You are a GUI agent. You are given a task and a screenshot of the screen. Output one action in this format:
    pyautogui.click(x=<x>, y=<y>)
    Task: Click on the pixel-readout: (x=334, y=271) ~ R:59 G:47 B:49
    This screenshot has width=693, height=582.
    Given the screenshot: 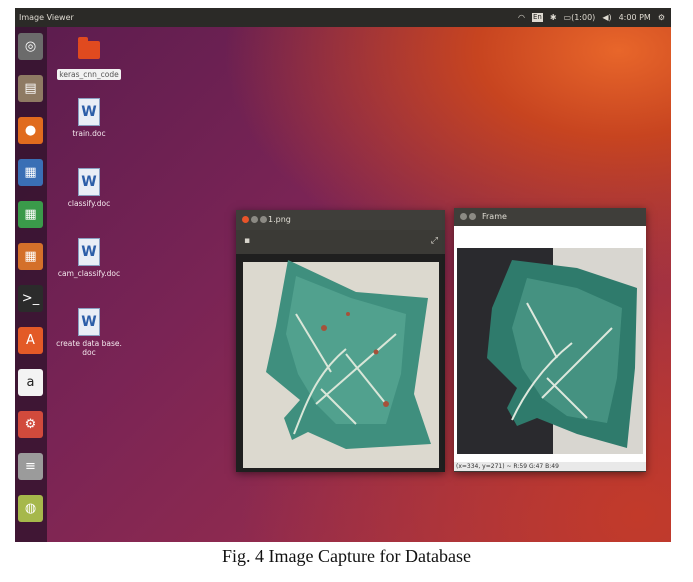 What is the action you would take?
    pyautogui.click(x=550, y=466)
    